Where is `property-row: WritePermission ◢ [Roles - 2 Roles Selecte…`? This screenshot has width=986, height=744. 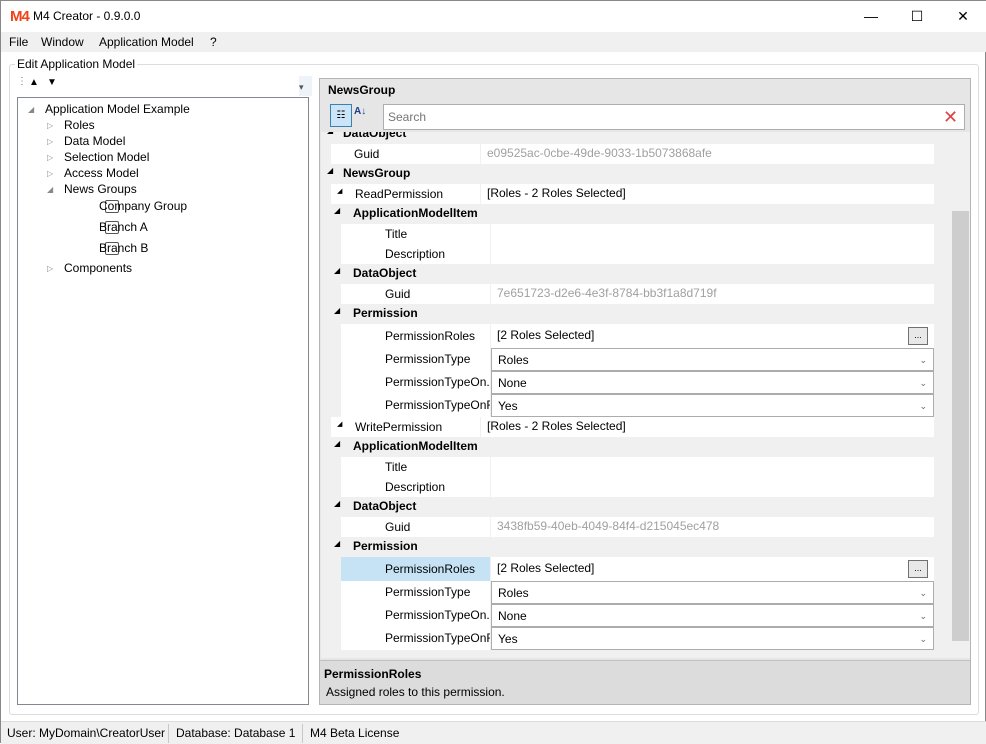
property-row: WritePermission ◢ [Roles - 2 Roles Selecte… is located at coordinates (636, 427).